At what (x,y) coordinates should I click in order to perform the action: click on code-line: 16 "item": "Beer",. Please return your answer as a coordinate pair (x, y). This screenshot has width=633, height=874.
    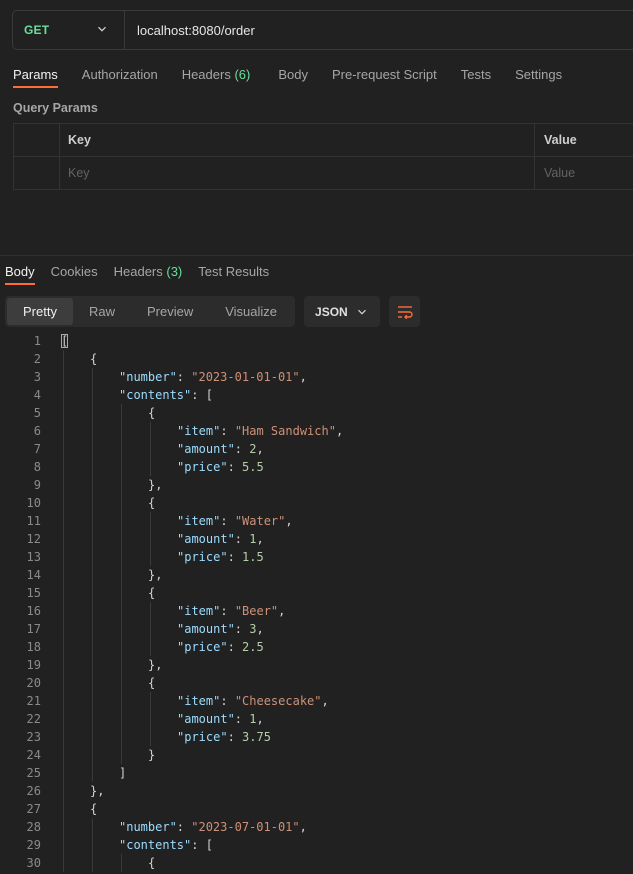
    Looking at the image, I should click on (316, 611).